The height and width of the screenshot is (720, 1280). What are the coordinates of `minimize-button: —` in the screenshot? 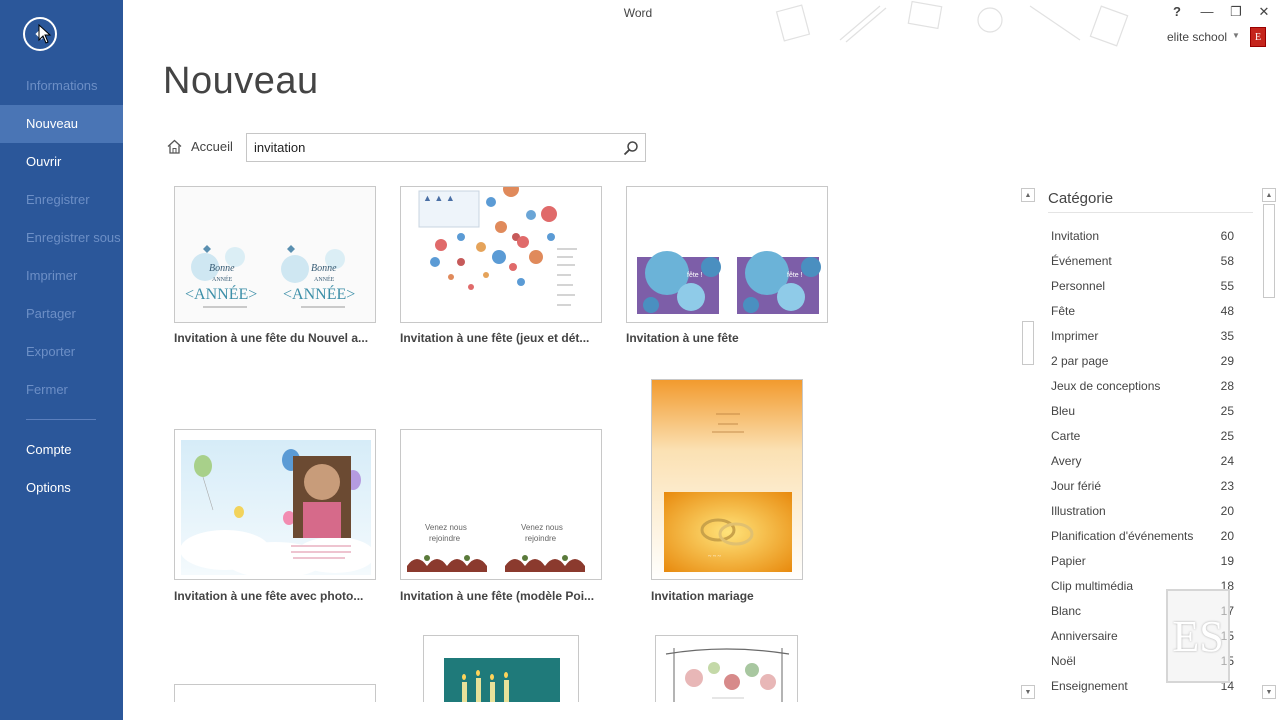 It's located at (1207, 11).